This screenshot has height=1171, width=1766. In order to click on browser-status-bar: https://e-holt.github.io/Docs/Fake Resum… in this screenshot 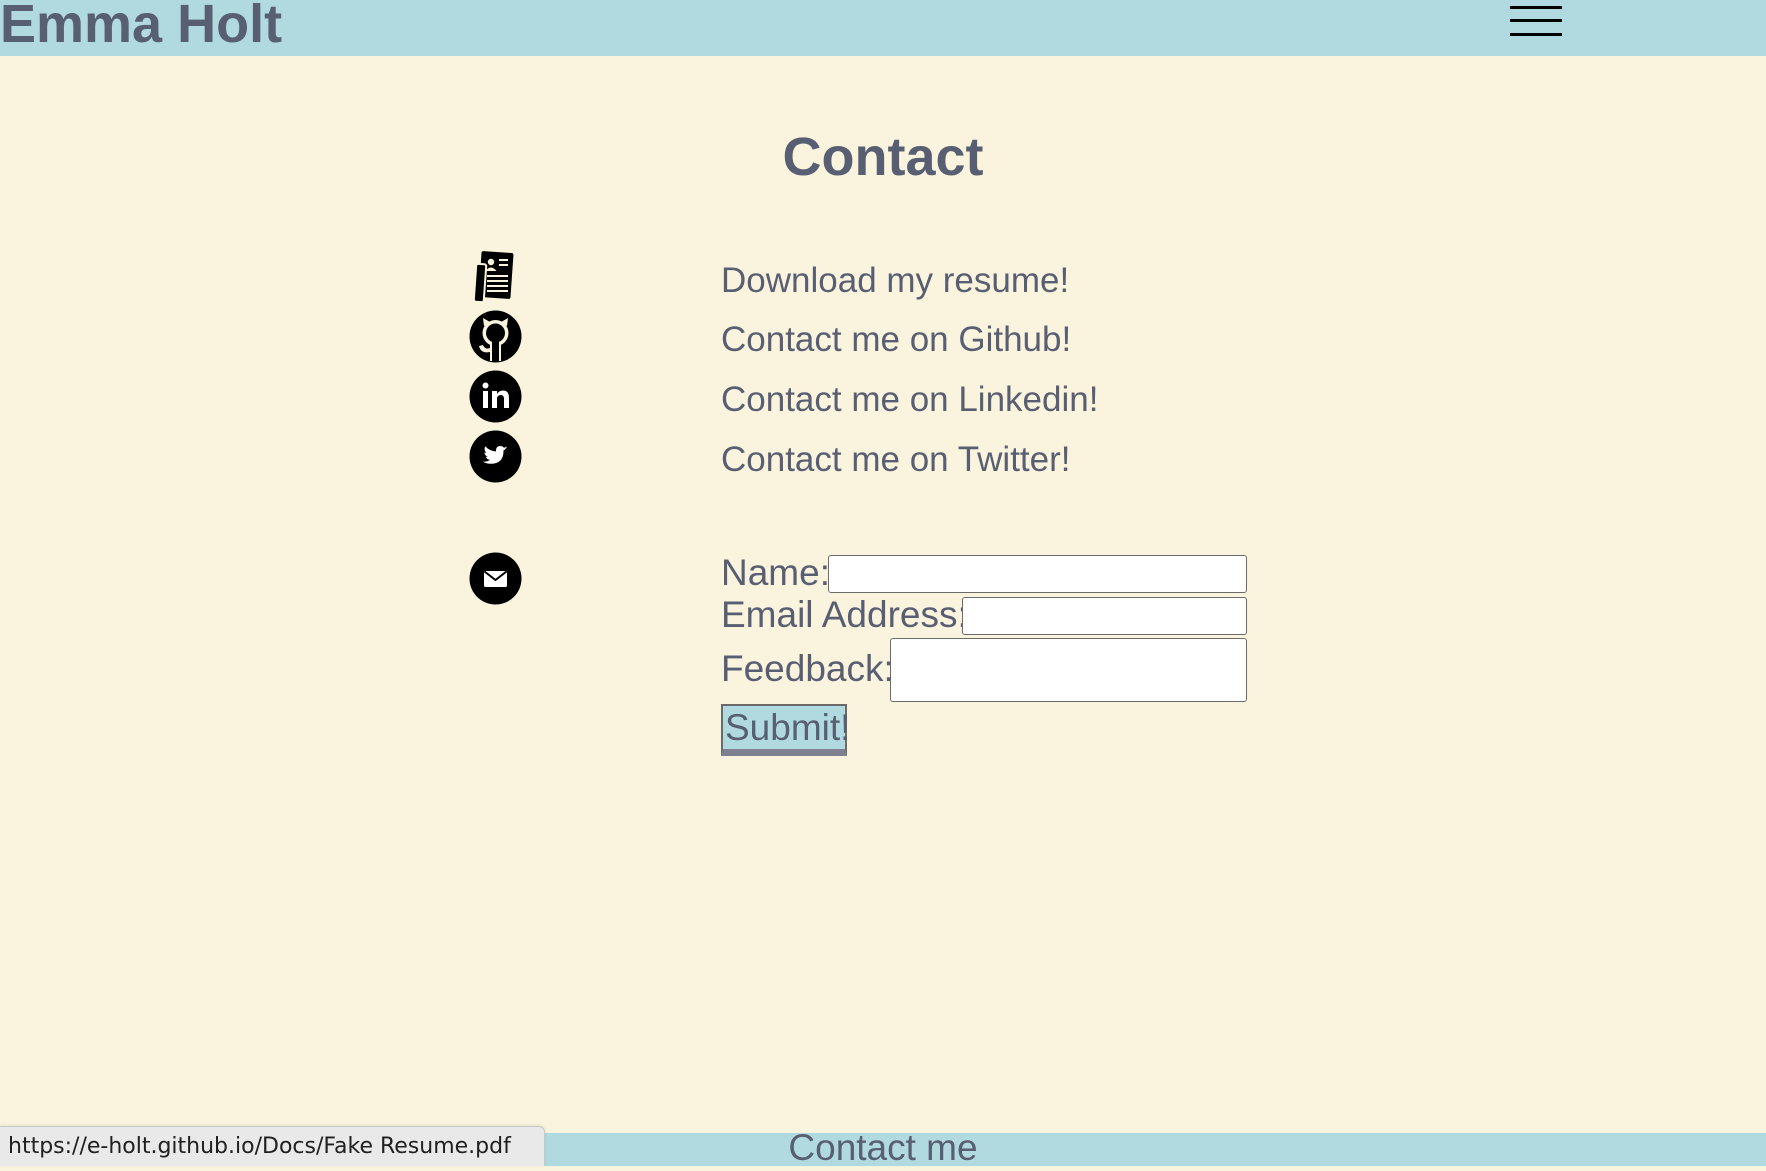, I will do `click(272, 1146)`.